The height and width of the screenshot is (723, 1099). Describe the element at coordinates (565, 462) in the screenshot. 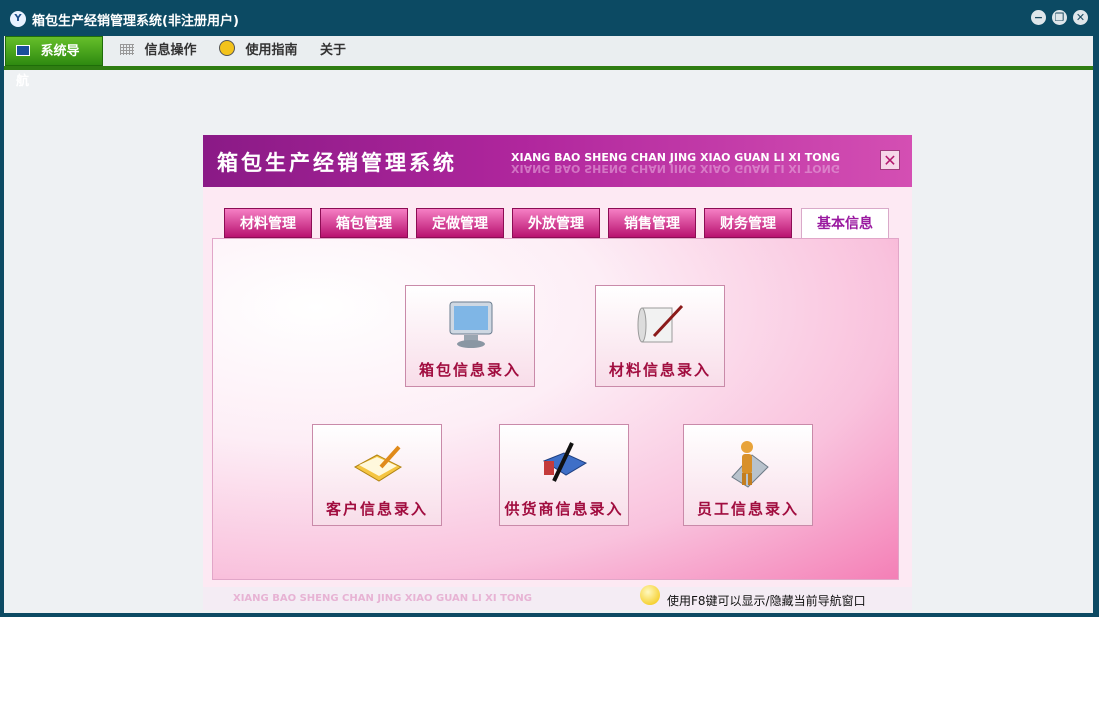

I see `book-pen-icon` at that location.